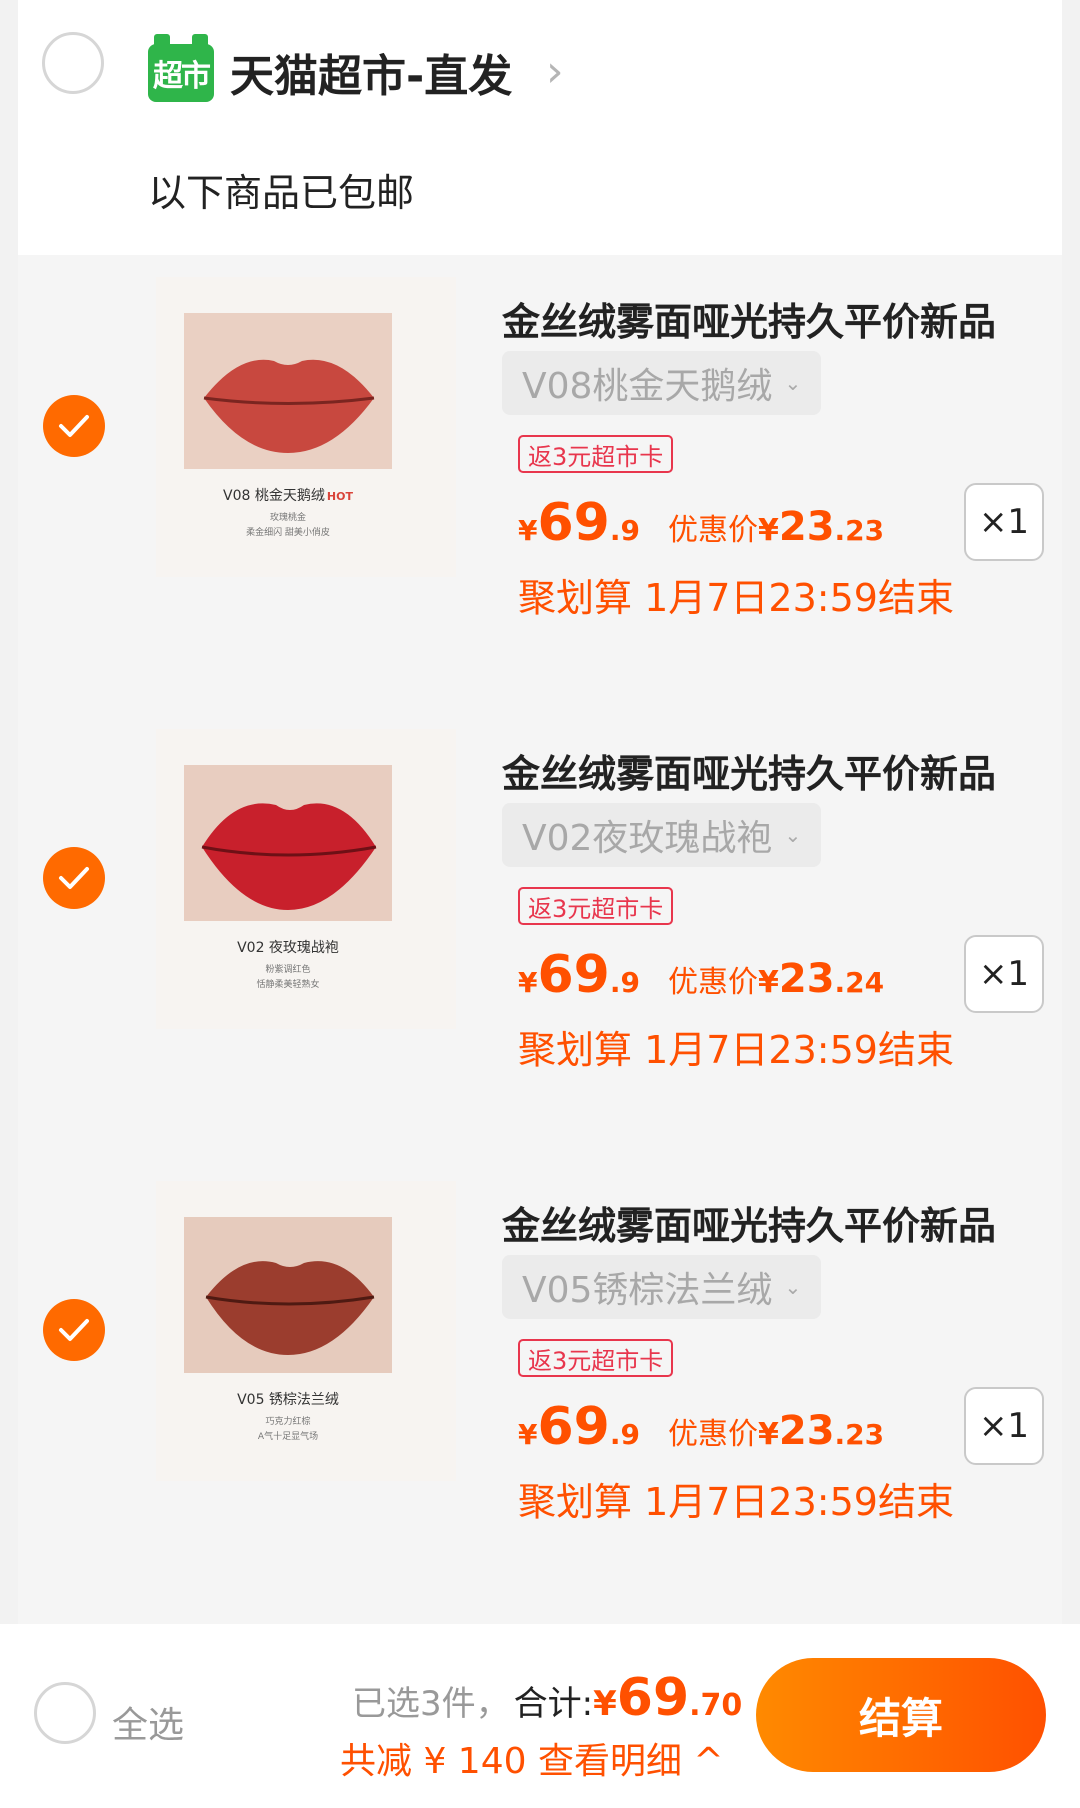 This screenshot has height=1808, width=1080. I want to click on store-header: 超市 天猫超市-直发 › 以下商品已包邮, so click(540, 127).